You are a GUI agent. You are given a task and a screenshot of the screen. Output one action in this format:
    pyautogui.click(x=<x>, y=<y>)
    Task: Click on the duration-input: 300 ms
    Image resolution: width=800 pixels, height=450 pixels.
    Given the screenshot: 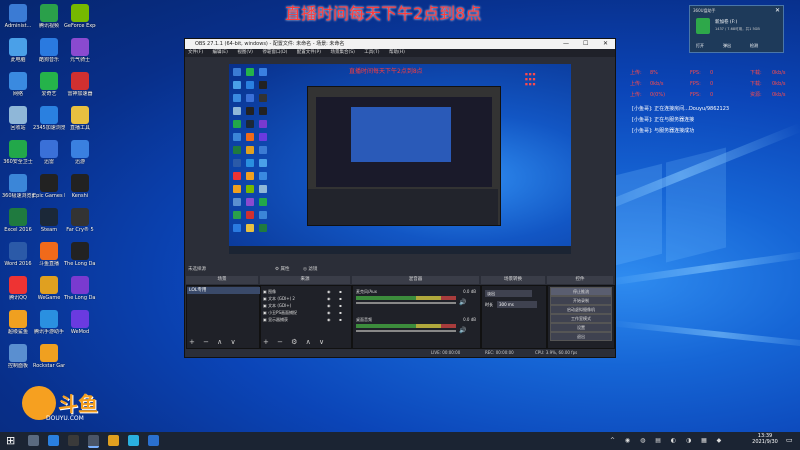 What is the action you would take?
    pyautogui.click(x=517, y=304)
    